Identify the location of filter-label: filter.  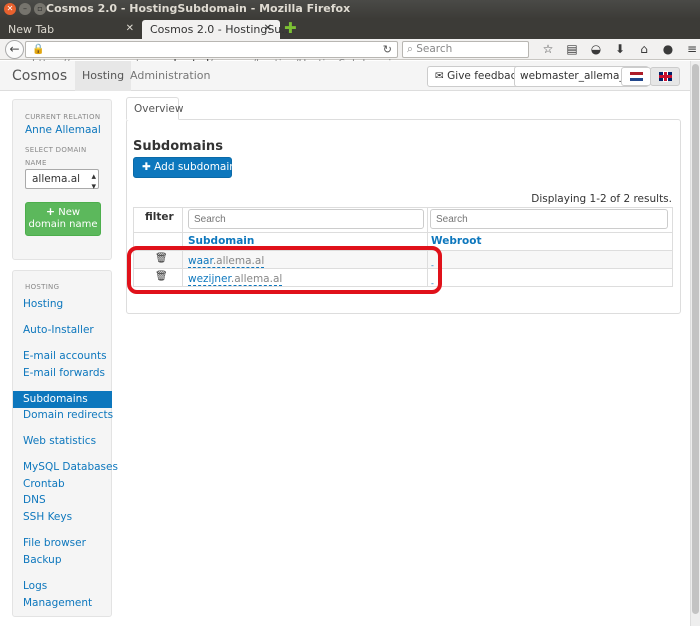
(159, 217).